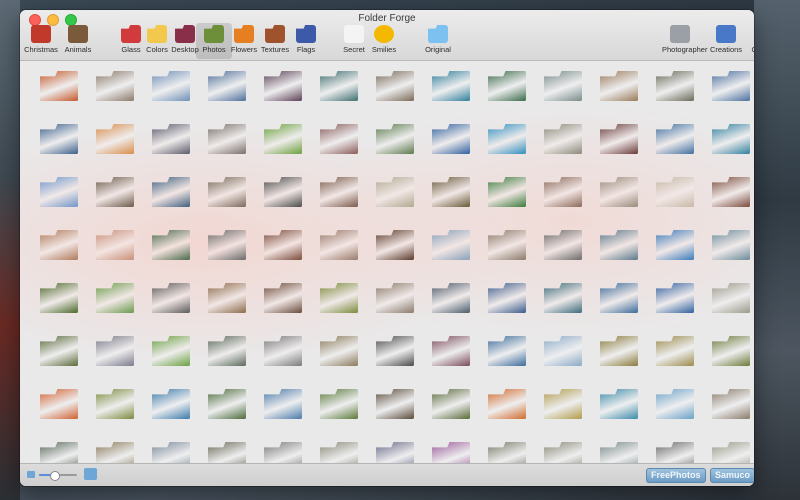 The image size is (800, 500). What do you see at coordinates (78, 39) in the screenshot?
I see `toolbar-item-animals: Animals` at bounding box center [78, 39].